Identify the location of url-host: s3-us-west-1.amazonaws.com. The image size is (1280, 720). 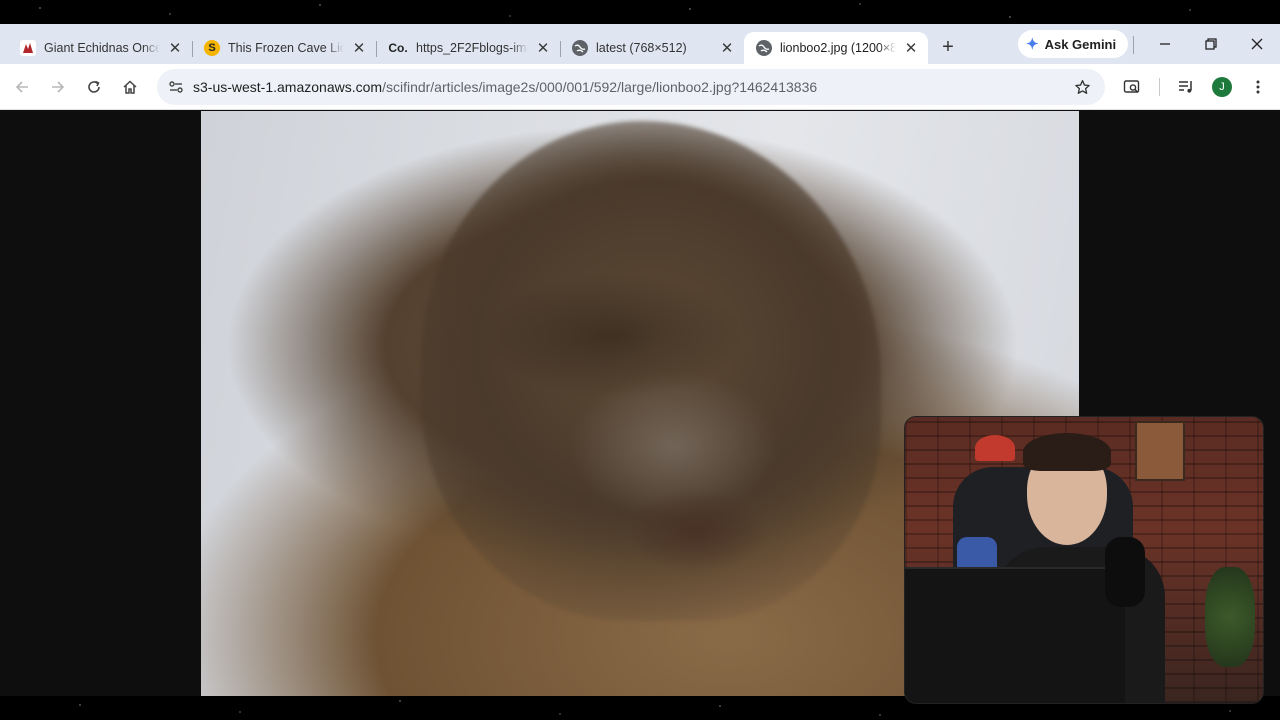
(288, 87).